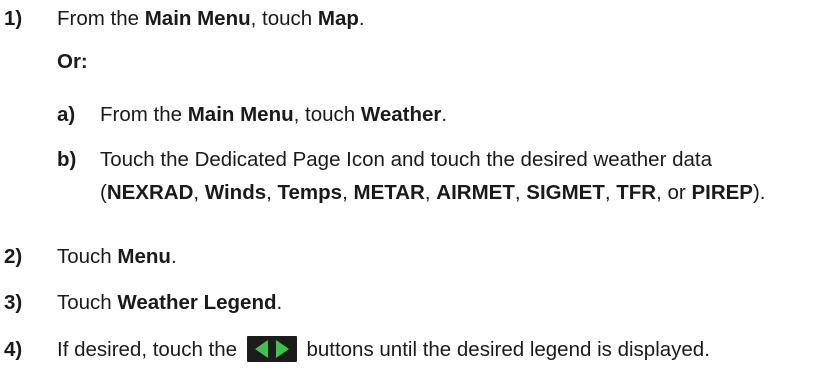 This screenshot has width=818, height=376. What do you see at coordinates (211, 18) in the screenshot?
I see `step-text: From the Main Menu, touch Map.` at bounding box center [211, 18].